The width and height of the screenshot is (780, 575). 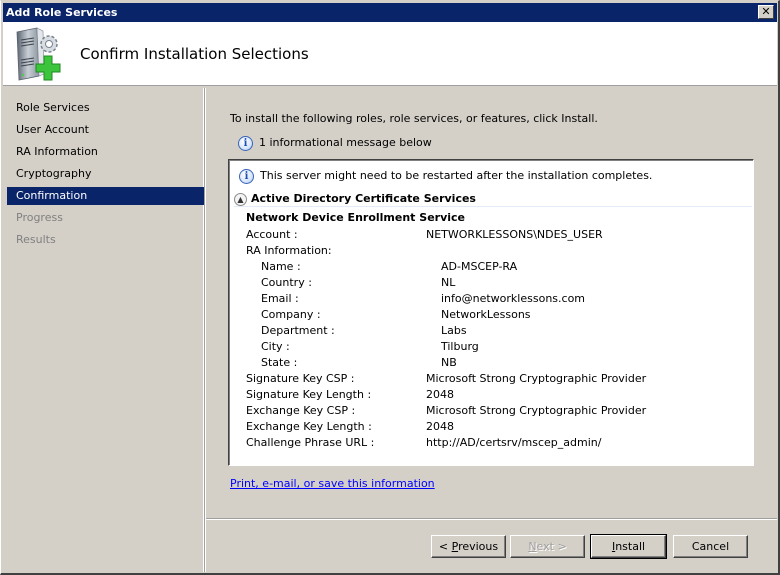 I want to click on install-button: Install, so click(x=628, y=546).